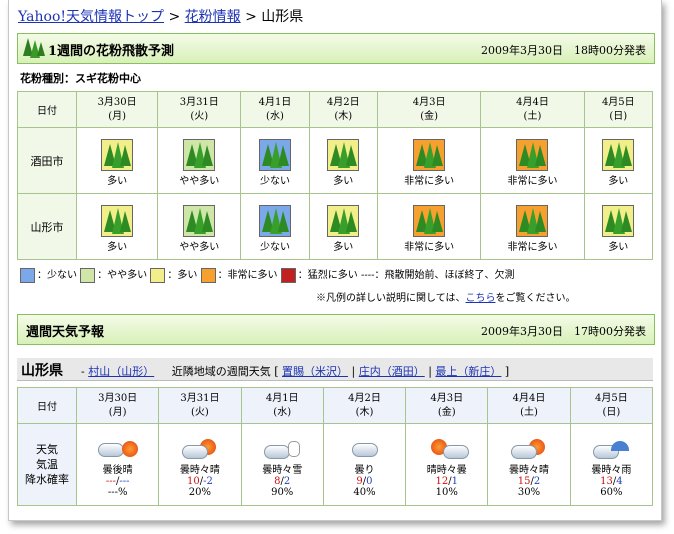 The height and width of the screenshot is (534, 674). Describe the element at coordinates (619, 481) in the screenshot. I see `low-temp: 4` at that location.